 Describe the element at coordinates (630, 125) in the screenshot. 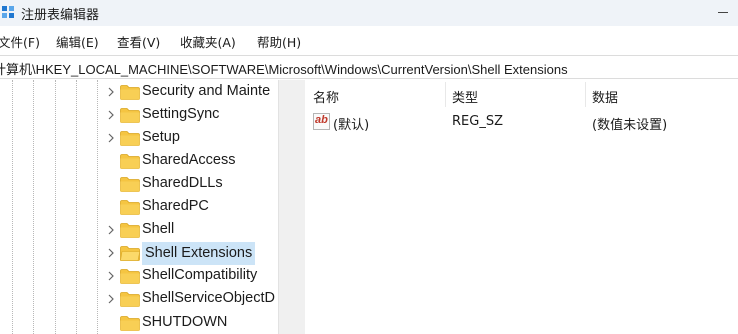

I see `value-data: (数值未设置)` at that location.